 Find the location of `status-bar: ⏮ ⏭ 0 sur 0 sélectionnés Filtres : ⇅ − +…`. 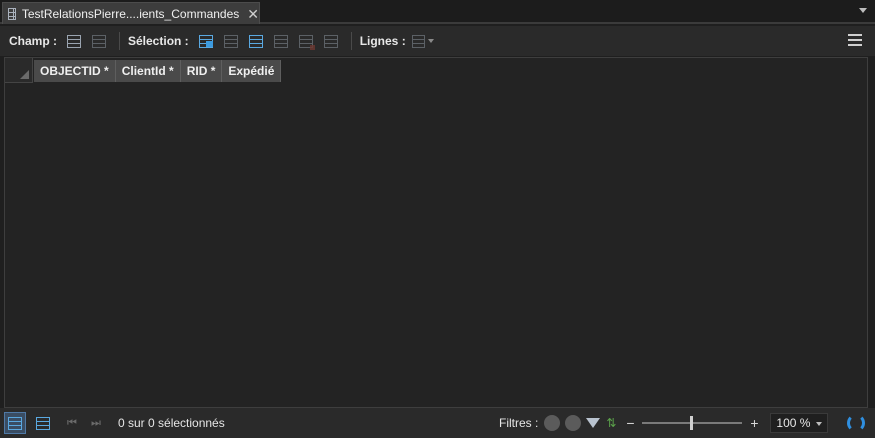

status-bar: ⏮ ⏭ 0 sur 0 sélectionnés Filtres : ⇅ − +… is located at coordinates (437, 423).